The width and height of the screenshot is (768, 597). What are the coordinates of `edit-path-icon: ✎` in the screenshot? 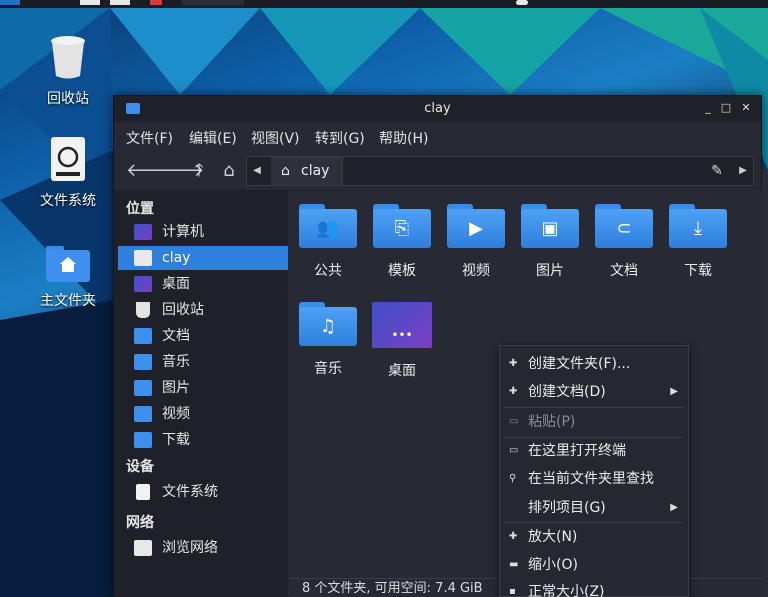 It's located at (717, 171).